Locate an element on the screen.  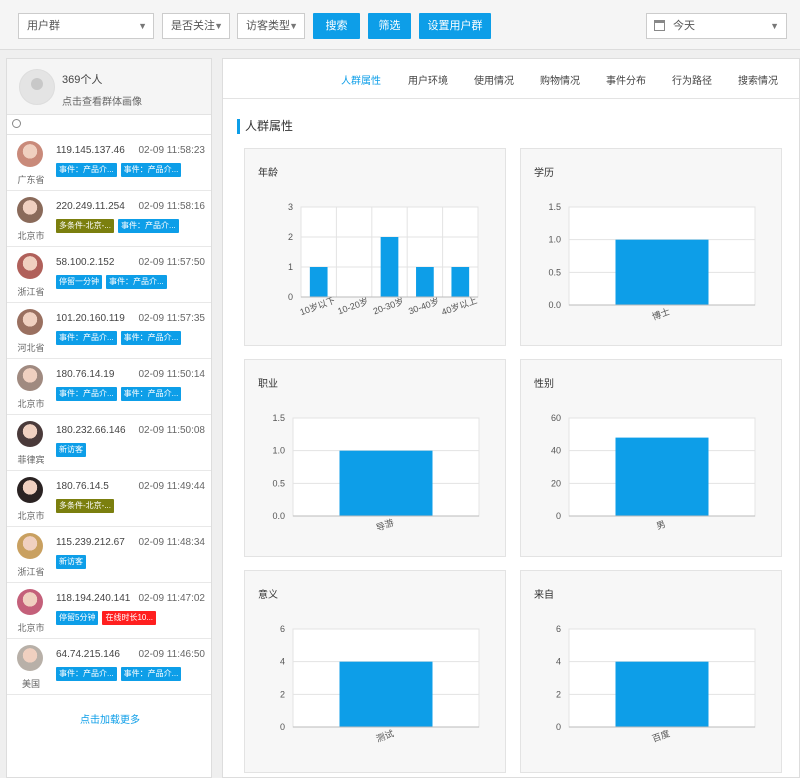
filter-button: 筛选 is located at coordinates (389, 26).